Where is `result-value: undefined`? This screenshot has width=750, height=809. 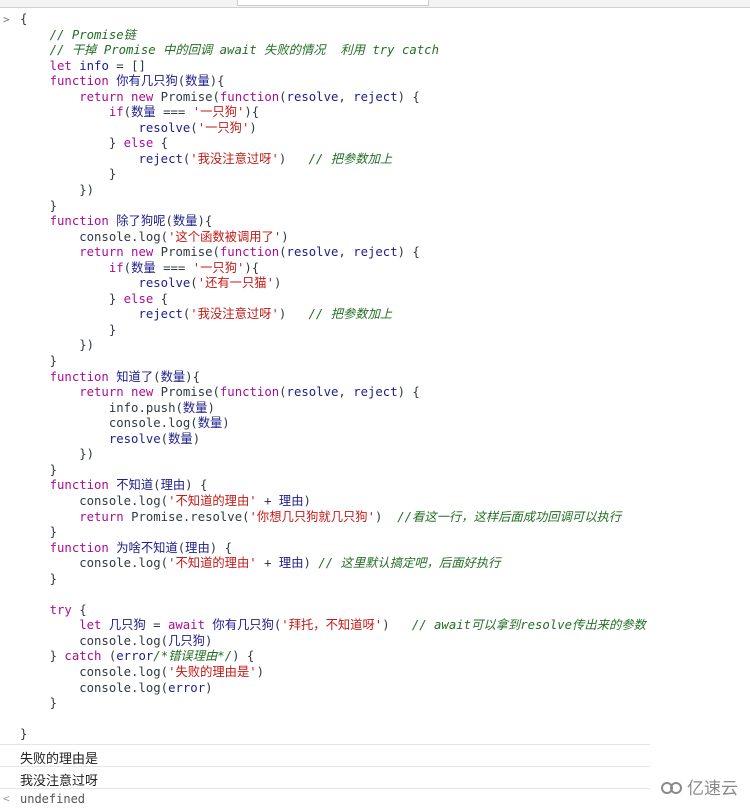 result-value: undefined is located at coordinates (53, 799).